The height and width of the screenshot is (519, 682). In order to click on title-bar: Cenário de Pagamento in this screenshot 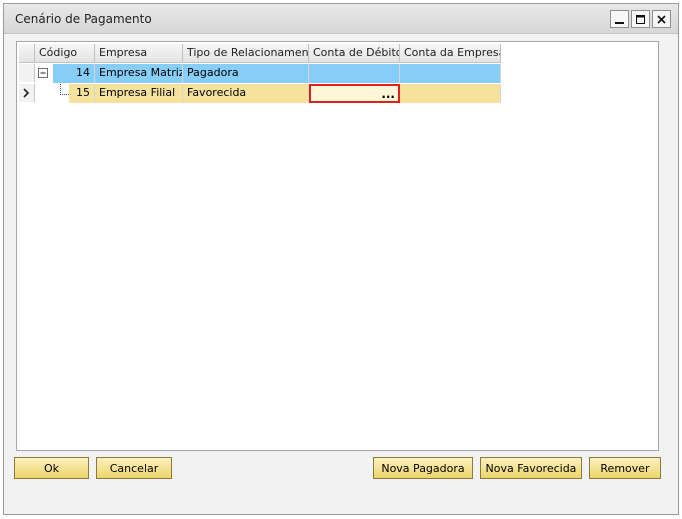, I will do `click(341, 19)`.